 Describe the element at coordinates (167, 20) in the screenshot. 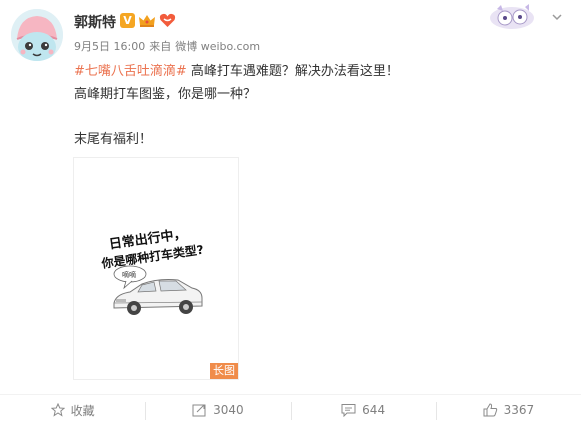

I see `heart-badge-icon` at that location.